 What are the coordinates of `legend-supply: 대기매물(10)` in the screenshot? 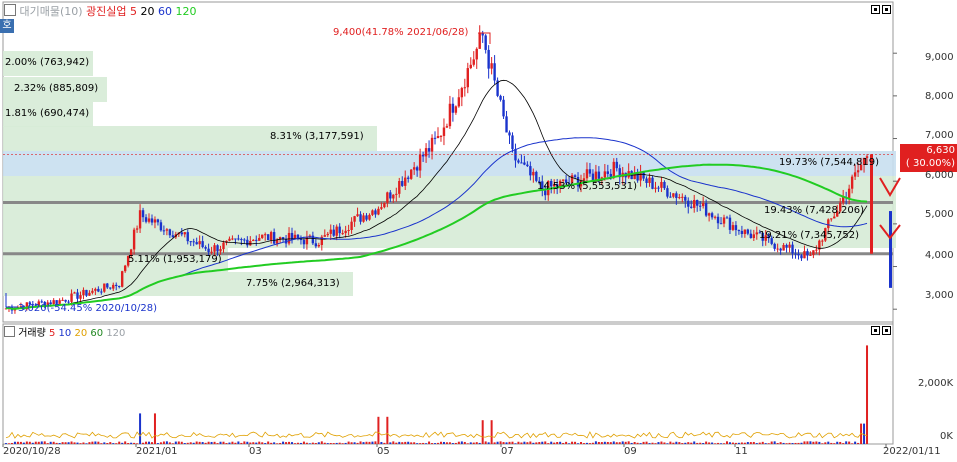 It's located at (51, 11).